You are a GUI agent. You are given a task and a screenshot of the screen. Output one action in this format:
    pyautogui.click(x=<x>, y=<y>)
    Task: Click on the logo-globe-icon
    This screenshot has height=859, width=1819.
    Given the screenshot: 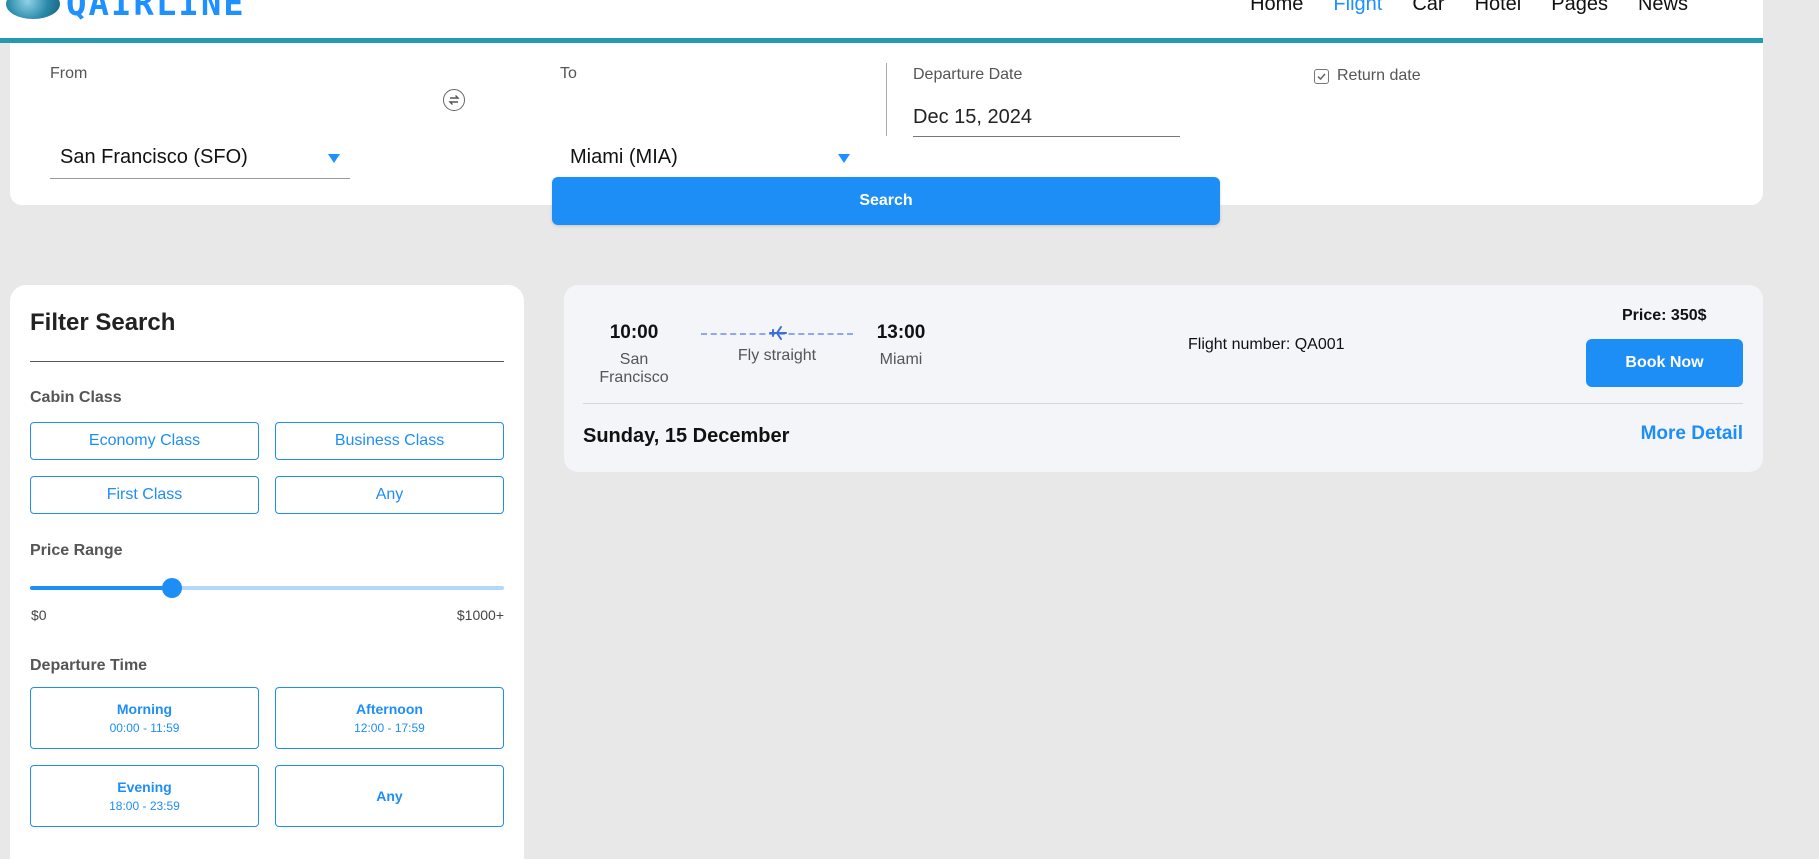 What is the action you would take?
    pyautogui.click(x=33, y=9)
    